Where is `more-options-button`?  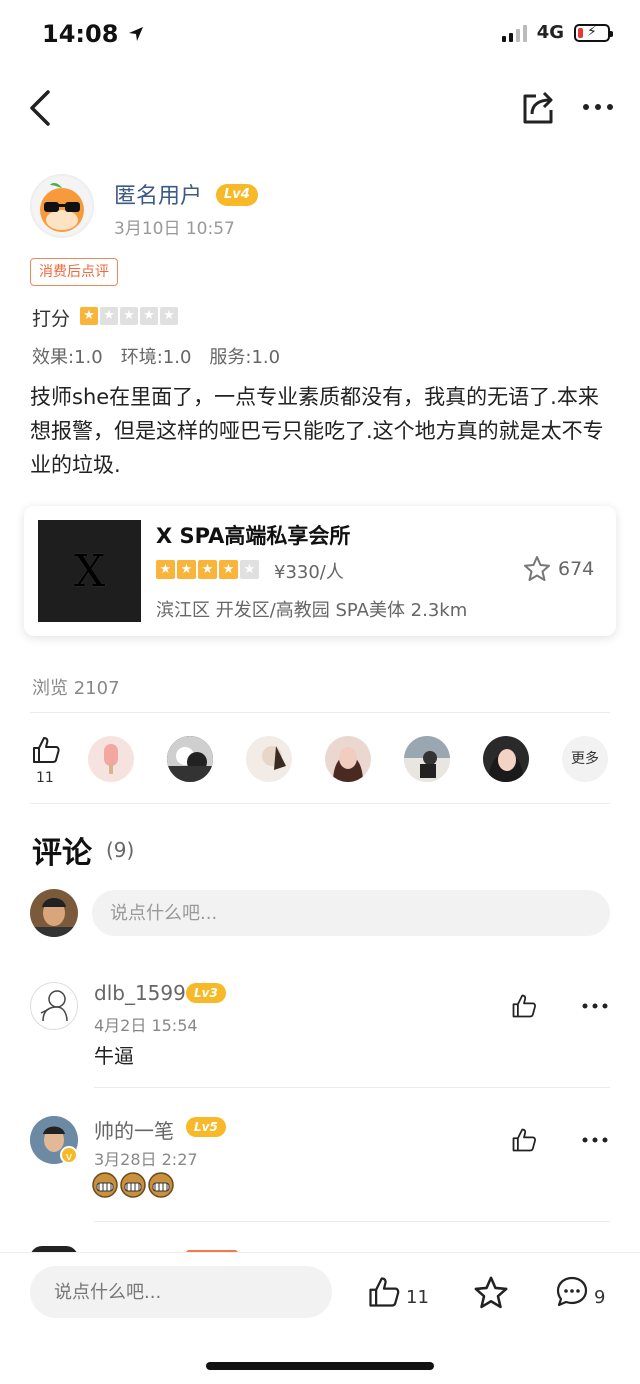
more-options-button is located at coordinates (598, 107).